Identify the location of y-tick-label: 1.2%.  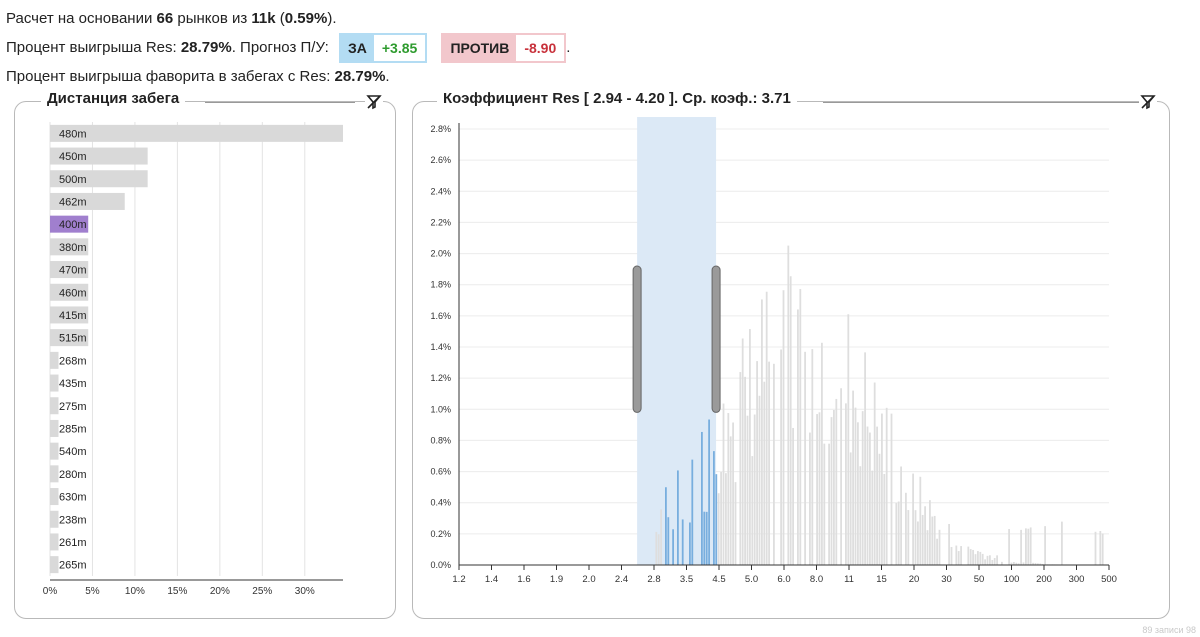
(440, 378).